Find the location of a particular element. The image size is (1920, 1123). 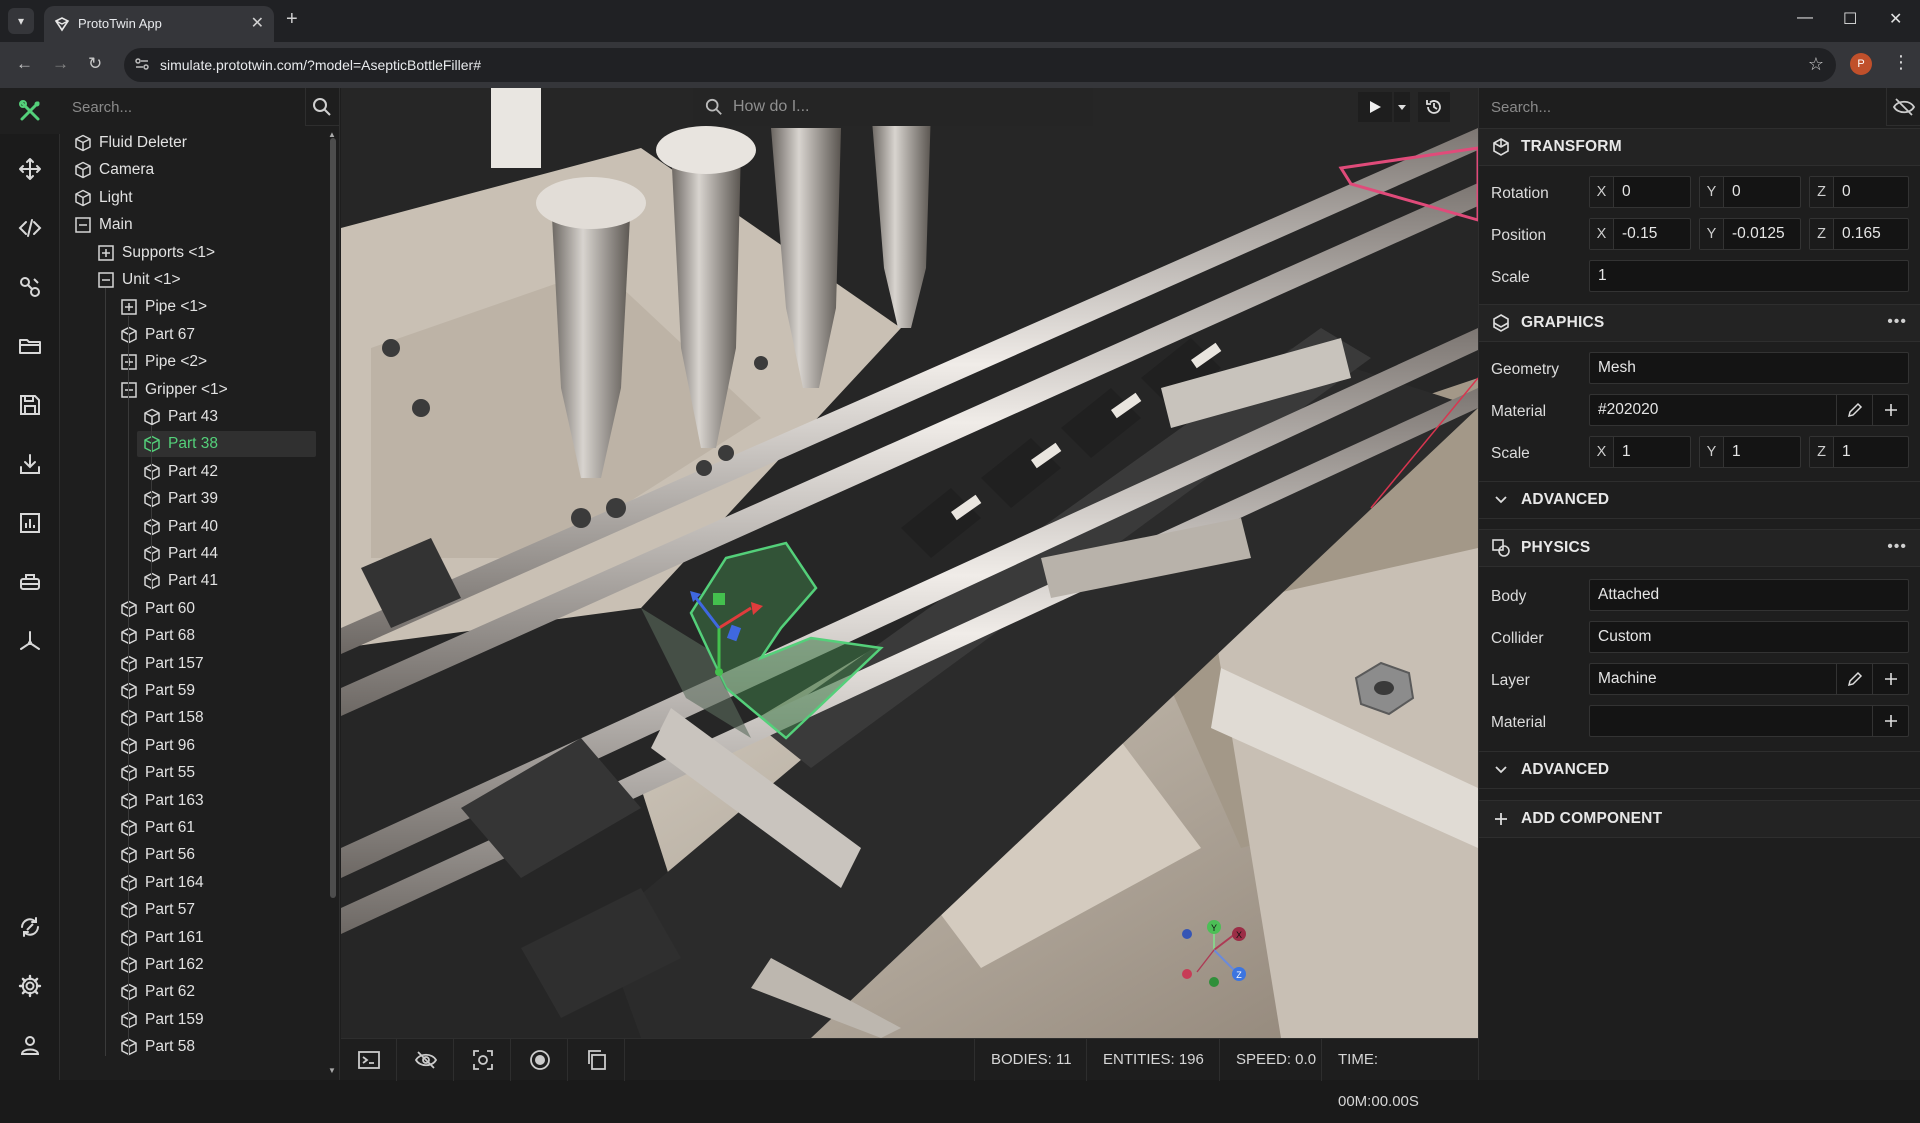

inspector-search-input is located at coordinates (1683, 107).